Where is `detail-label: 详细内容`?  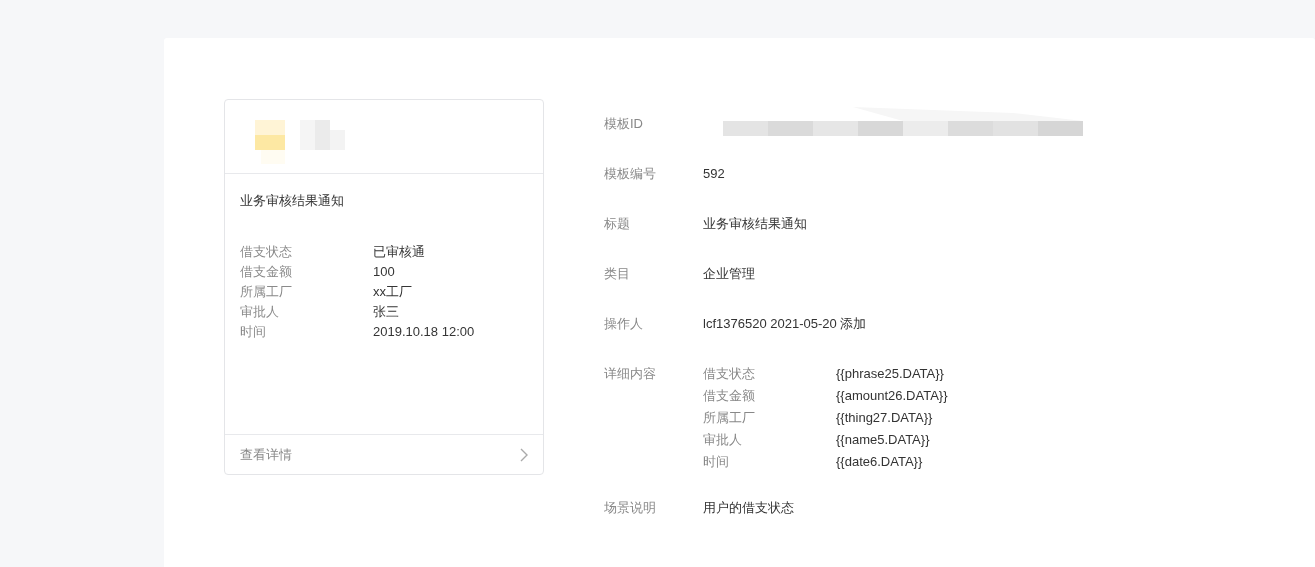
detail-label: 详细内容 is located at coordinates (630, 374).